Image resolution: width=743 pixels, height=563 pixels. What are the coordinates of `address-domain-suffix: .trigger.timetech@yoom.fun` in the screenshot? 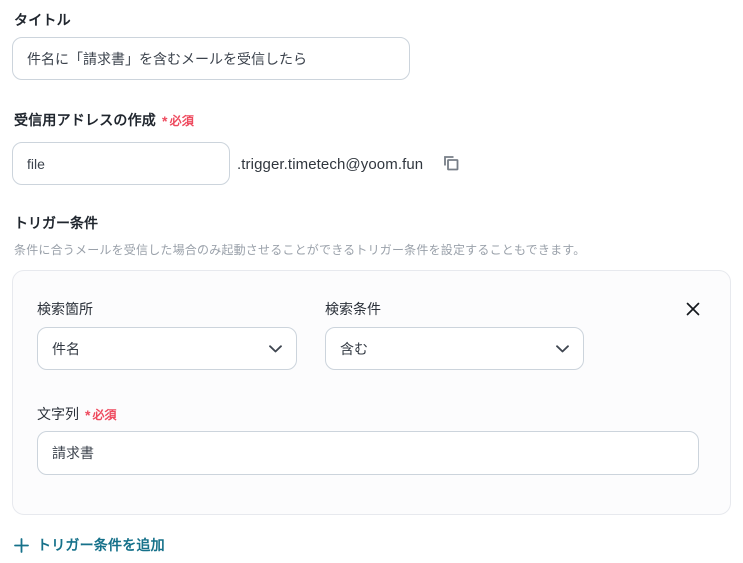 It's located at (330, 164).